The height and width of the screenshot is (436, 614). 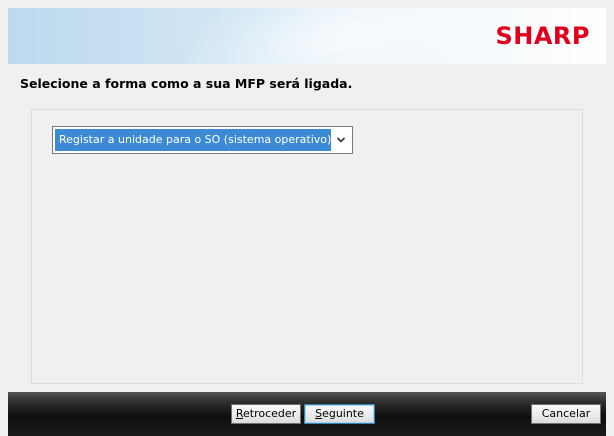 I want to click on header-banner: SHARP, so click(x=307, y=36).